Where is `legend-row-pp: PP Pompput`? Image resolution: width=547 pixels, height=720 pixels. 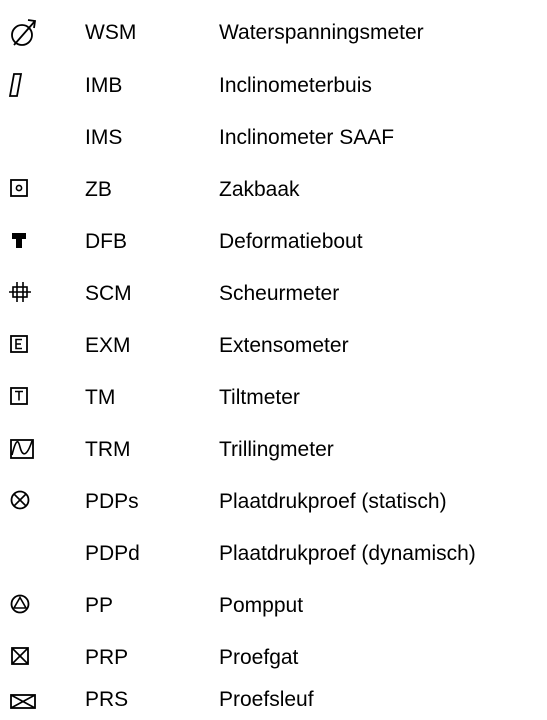
legend-row-pp: PP Pompput is located at coordinates (273, 606).